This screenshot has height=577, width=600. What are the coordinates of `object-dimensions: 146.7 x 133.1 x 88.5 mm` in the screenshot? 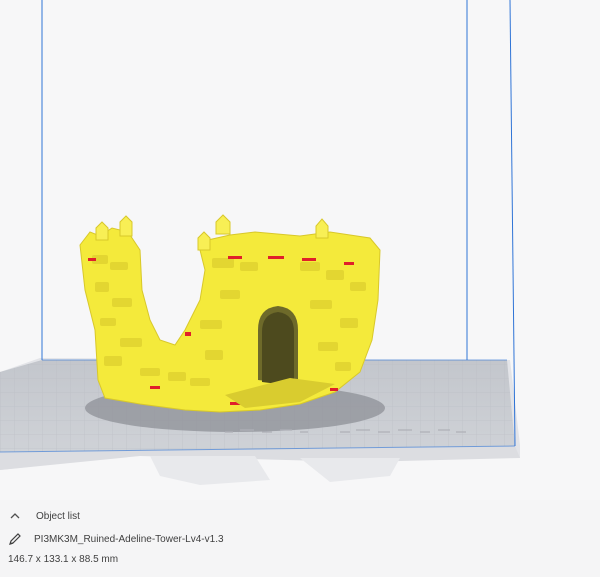 It's located at (63, 559).